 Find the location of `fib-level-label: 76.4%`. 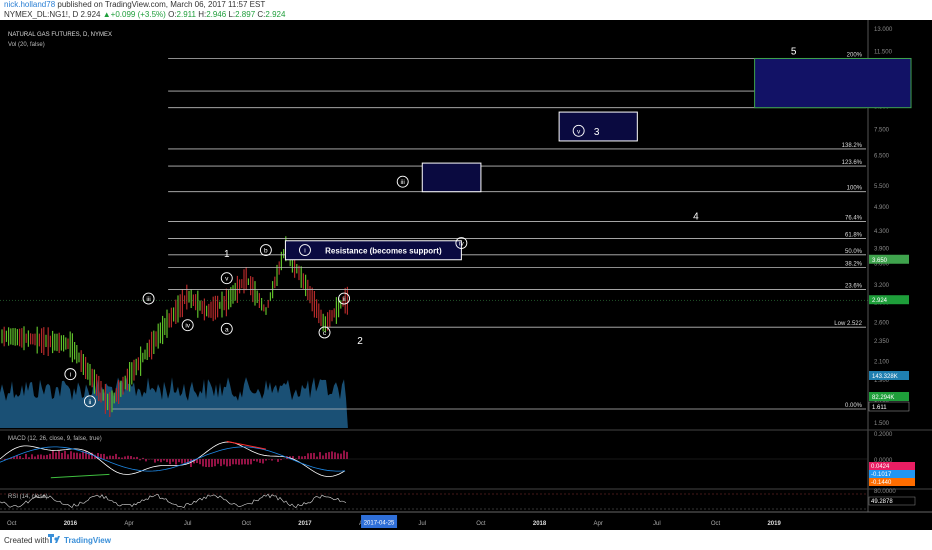

fib-level-label: 76.4% is located at coordinates (854, 219).